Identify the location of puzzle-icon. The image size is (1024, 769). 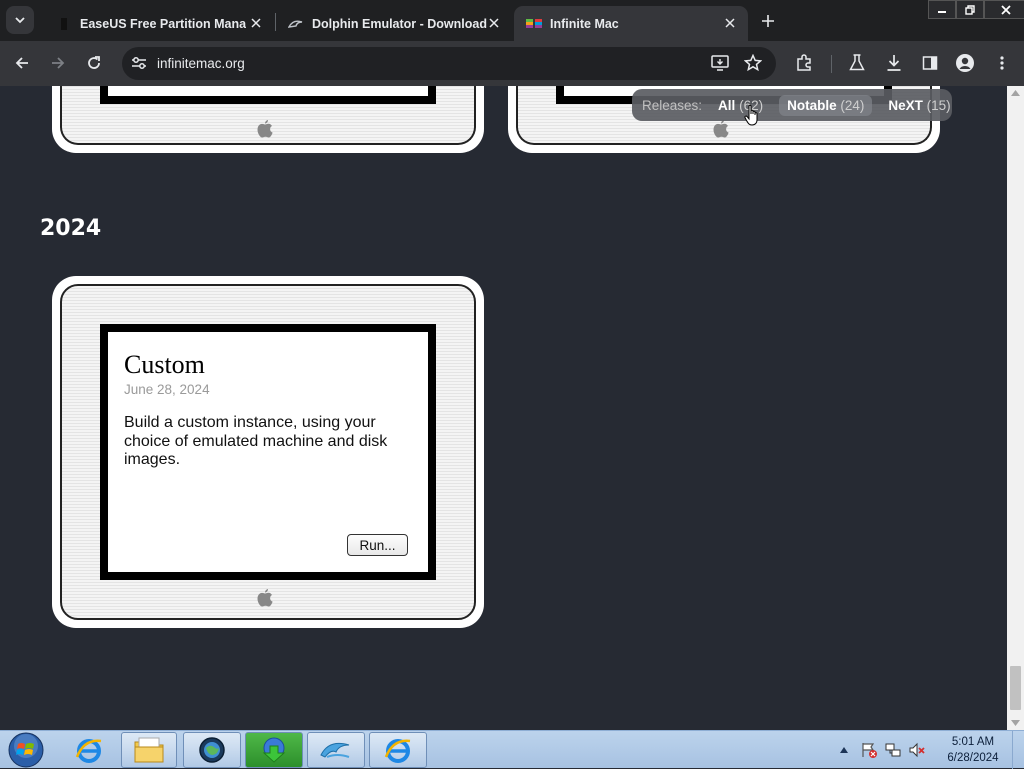
(804, 62).